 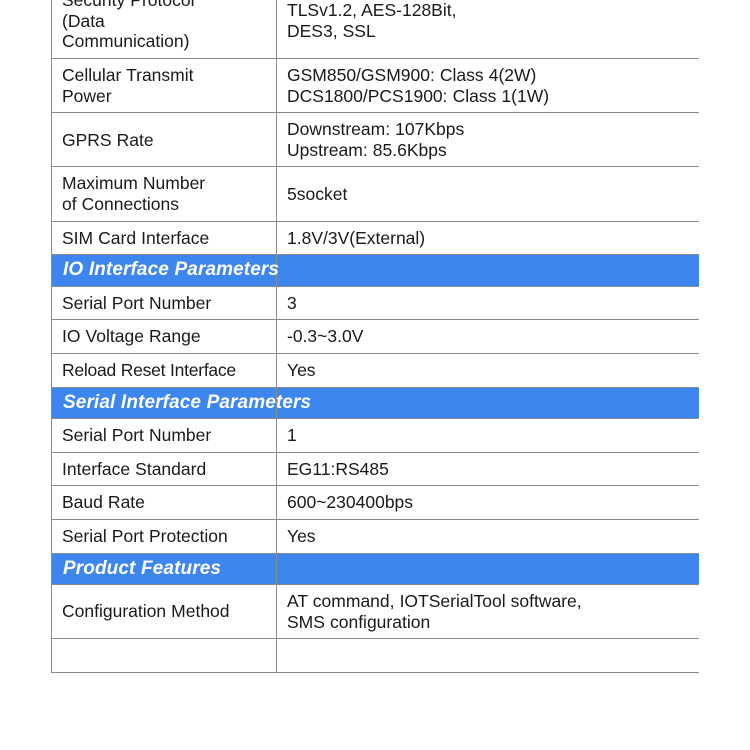 I want to click on cell-line: 1.8V/3V(External), so click(x=356, y=237).